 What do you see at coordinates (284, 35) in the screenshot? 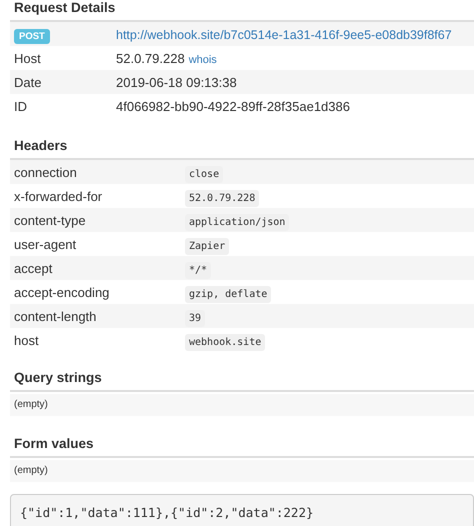
I see `request-url-link: http://webhook.site/b7c0514e-1a31-416f-9ee5-e08db39f8f67` at bounding box center [284, 35].